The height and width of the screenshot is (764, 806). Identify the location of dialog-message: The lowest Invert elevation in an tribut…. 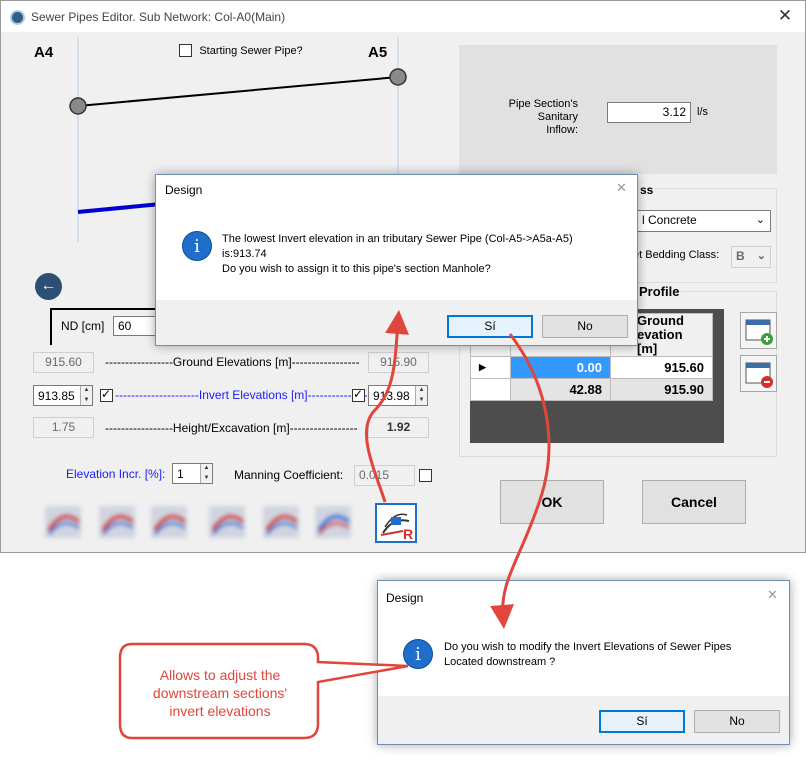
(427, 254).